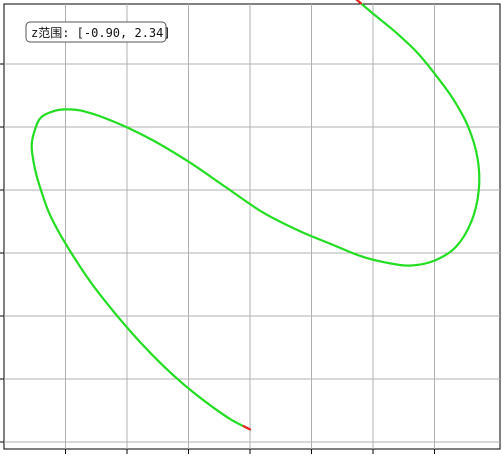 Image resolution: width=503 pixels, height=456 pixels. What do you see at coordinates (101, 33) in the screenshot?
I see `annotation-text: z范围: [-0.90, 2.34]` at bounding box center [101, 33].